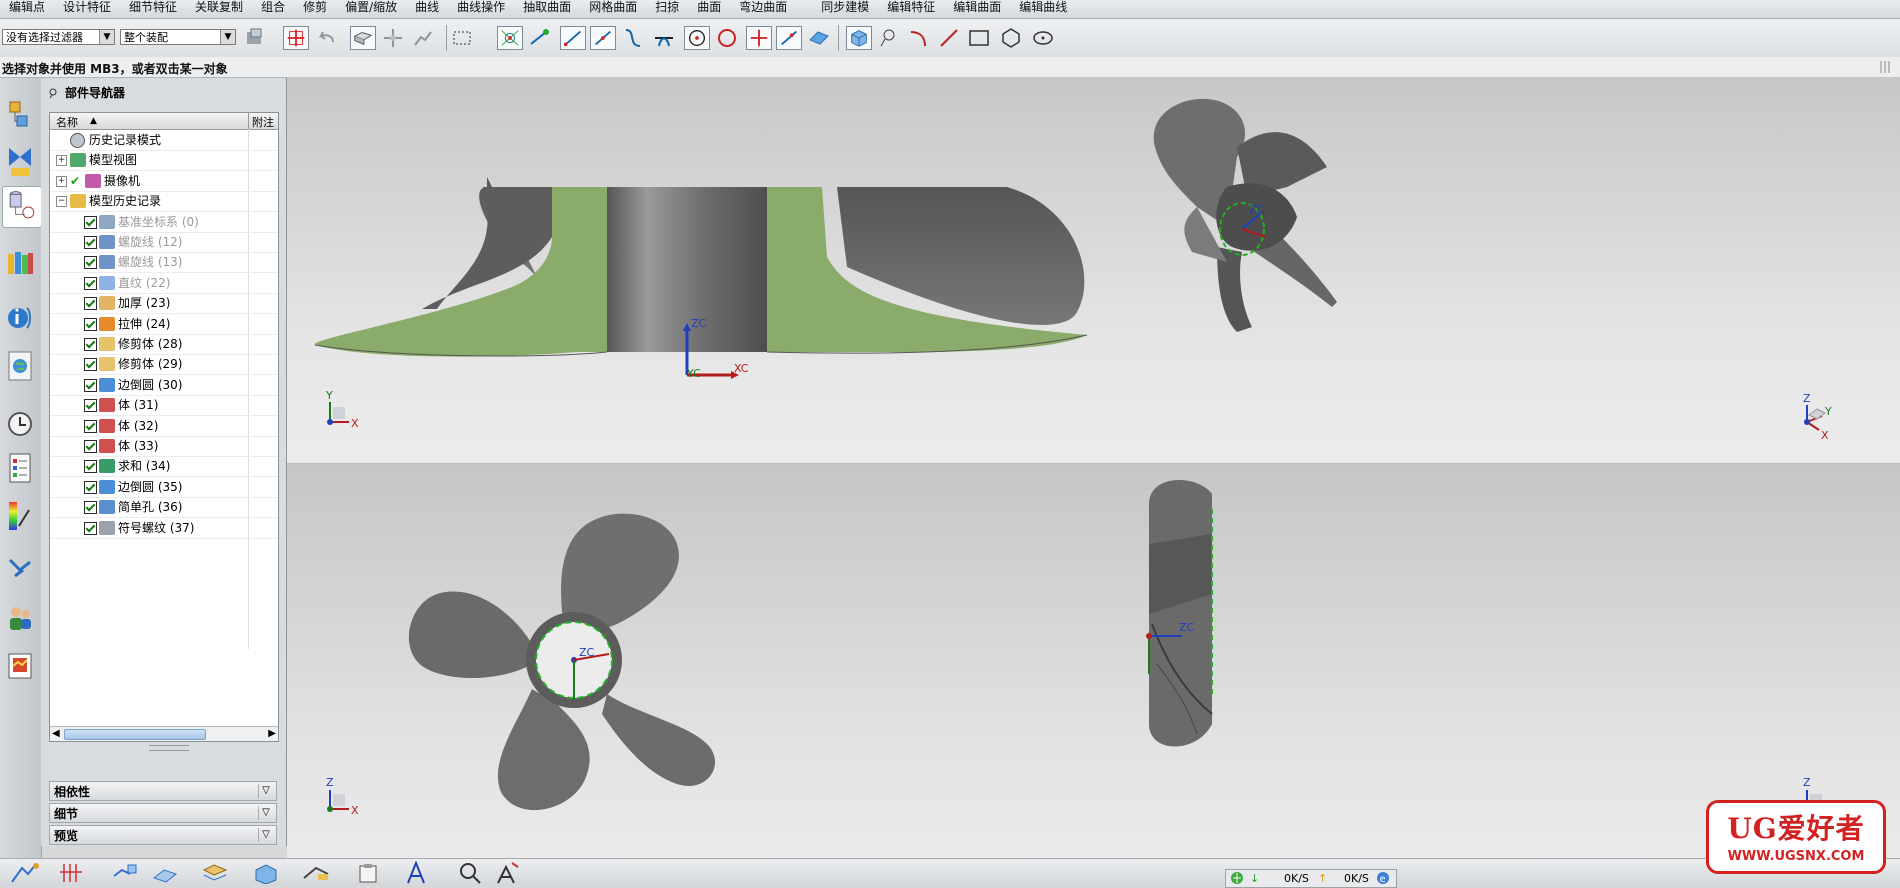 The height and width of the screenshot is (888, 1900). I want to click on assembly-navigator-icon, so click(20, 116).